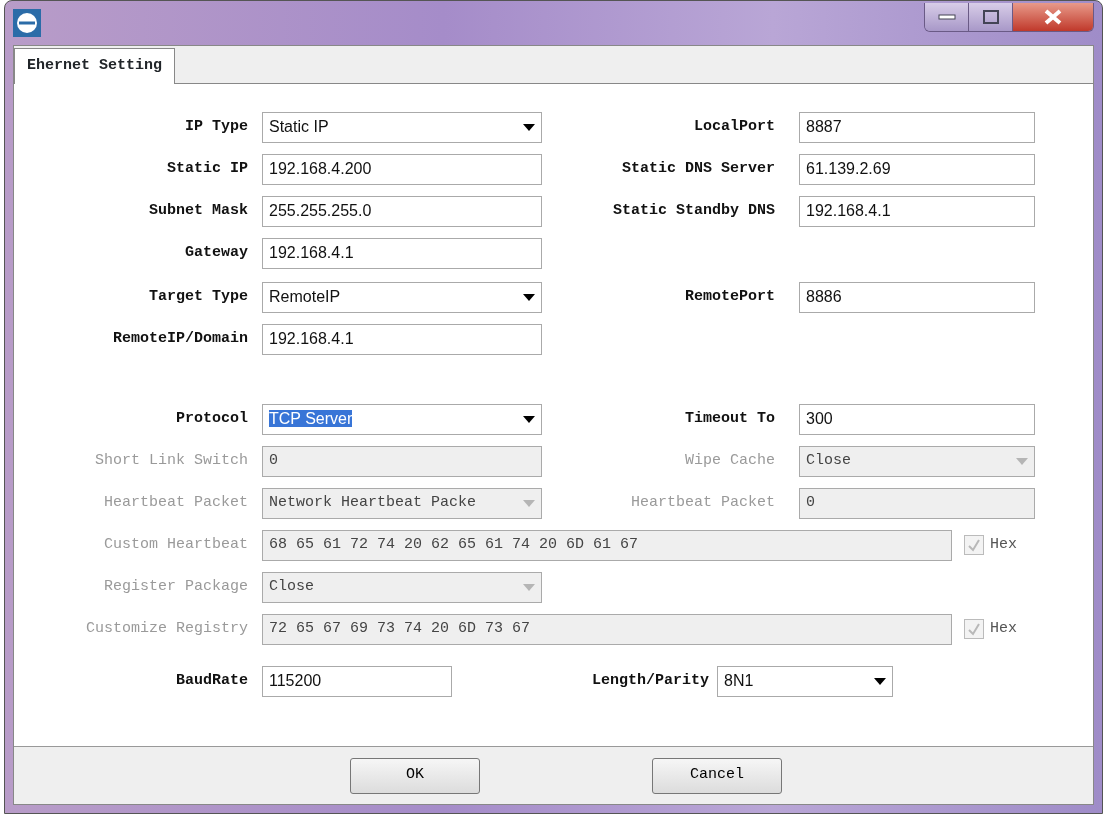 This screenshot has width=1107, height=820. I want to click on minimize-button, so click(947, 17).